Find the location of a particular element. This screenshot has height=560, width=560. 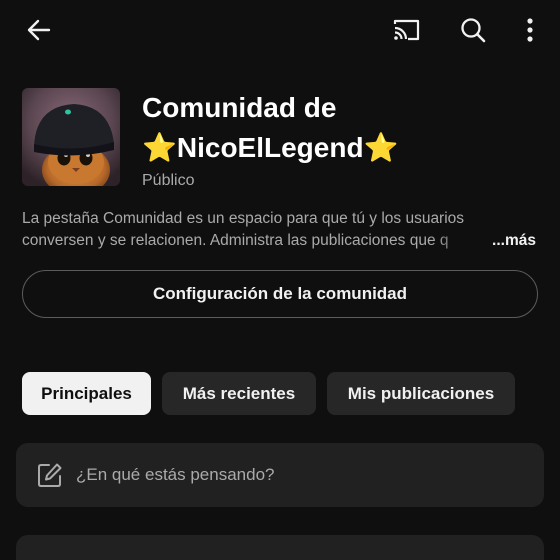

tab-mis-publicaciones: Mis publicaciones is located at coordinates (421, 393).